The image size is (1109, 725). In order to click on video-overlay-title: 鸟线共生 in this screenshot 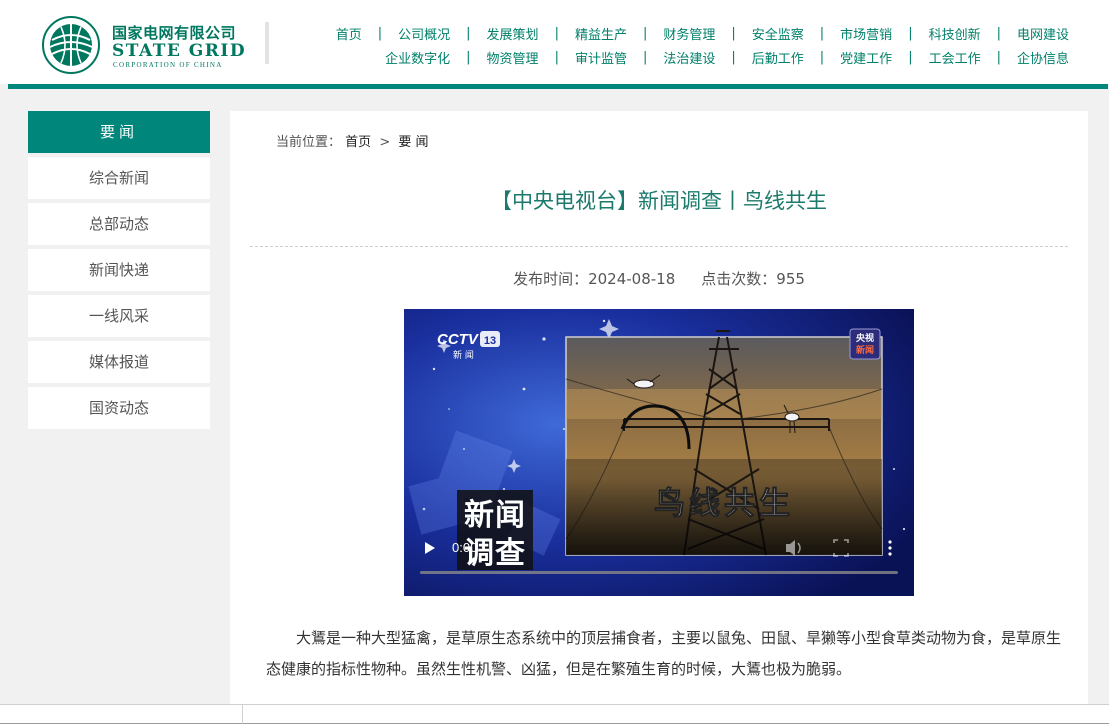, I will do `click(724, 504)`.